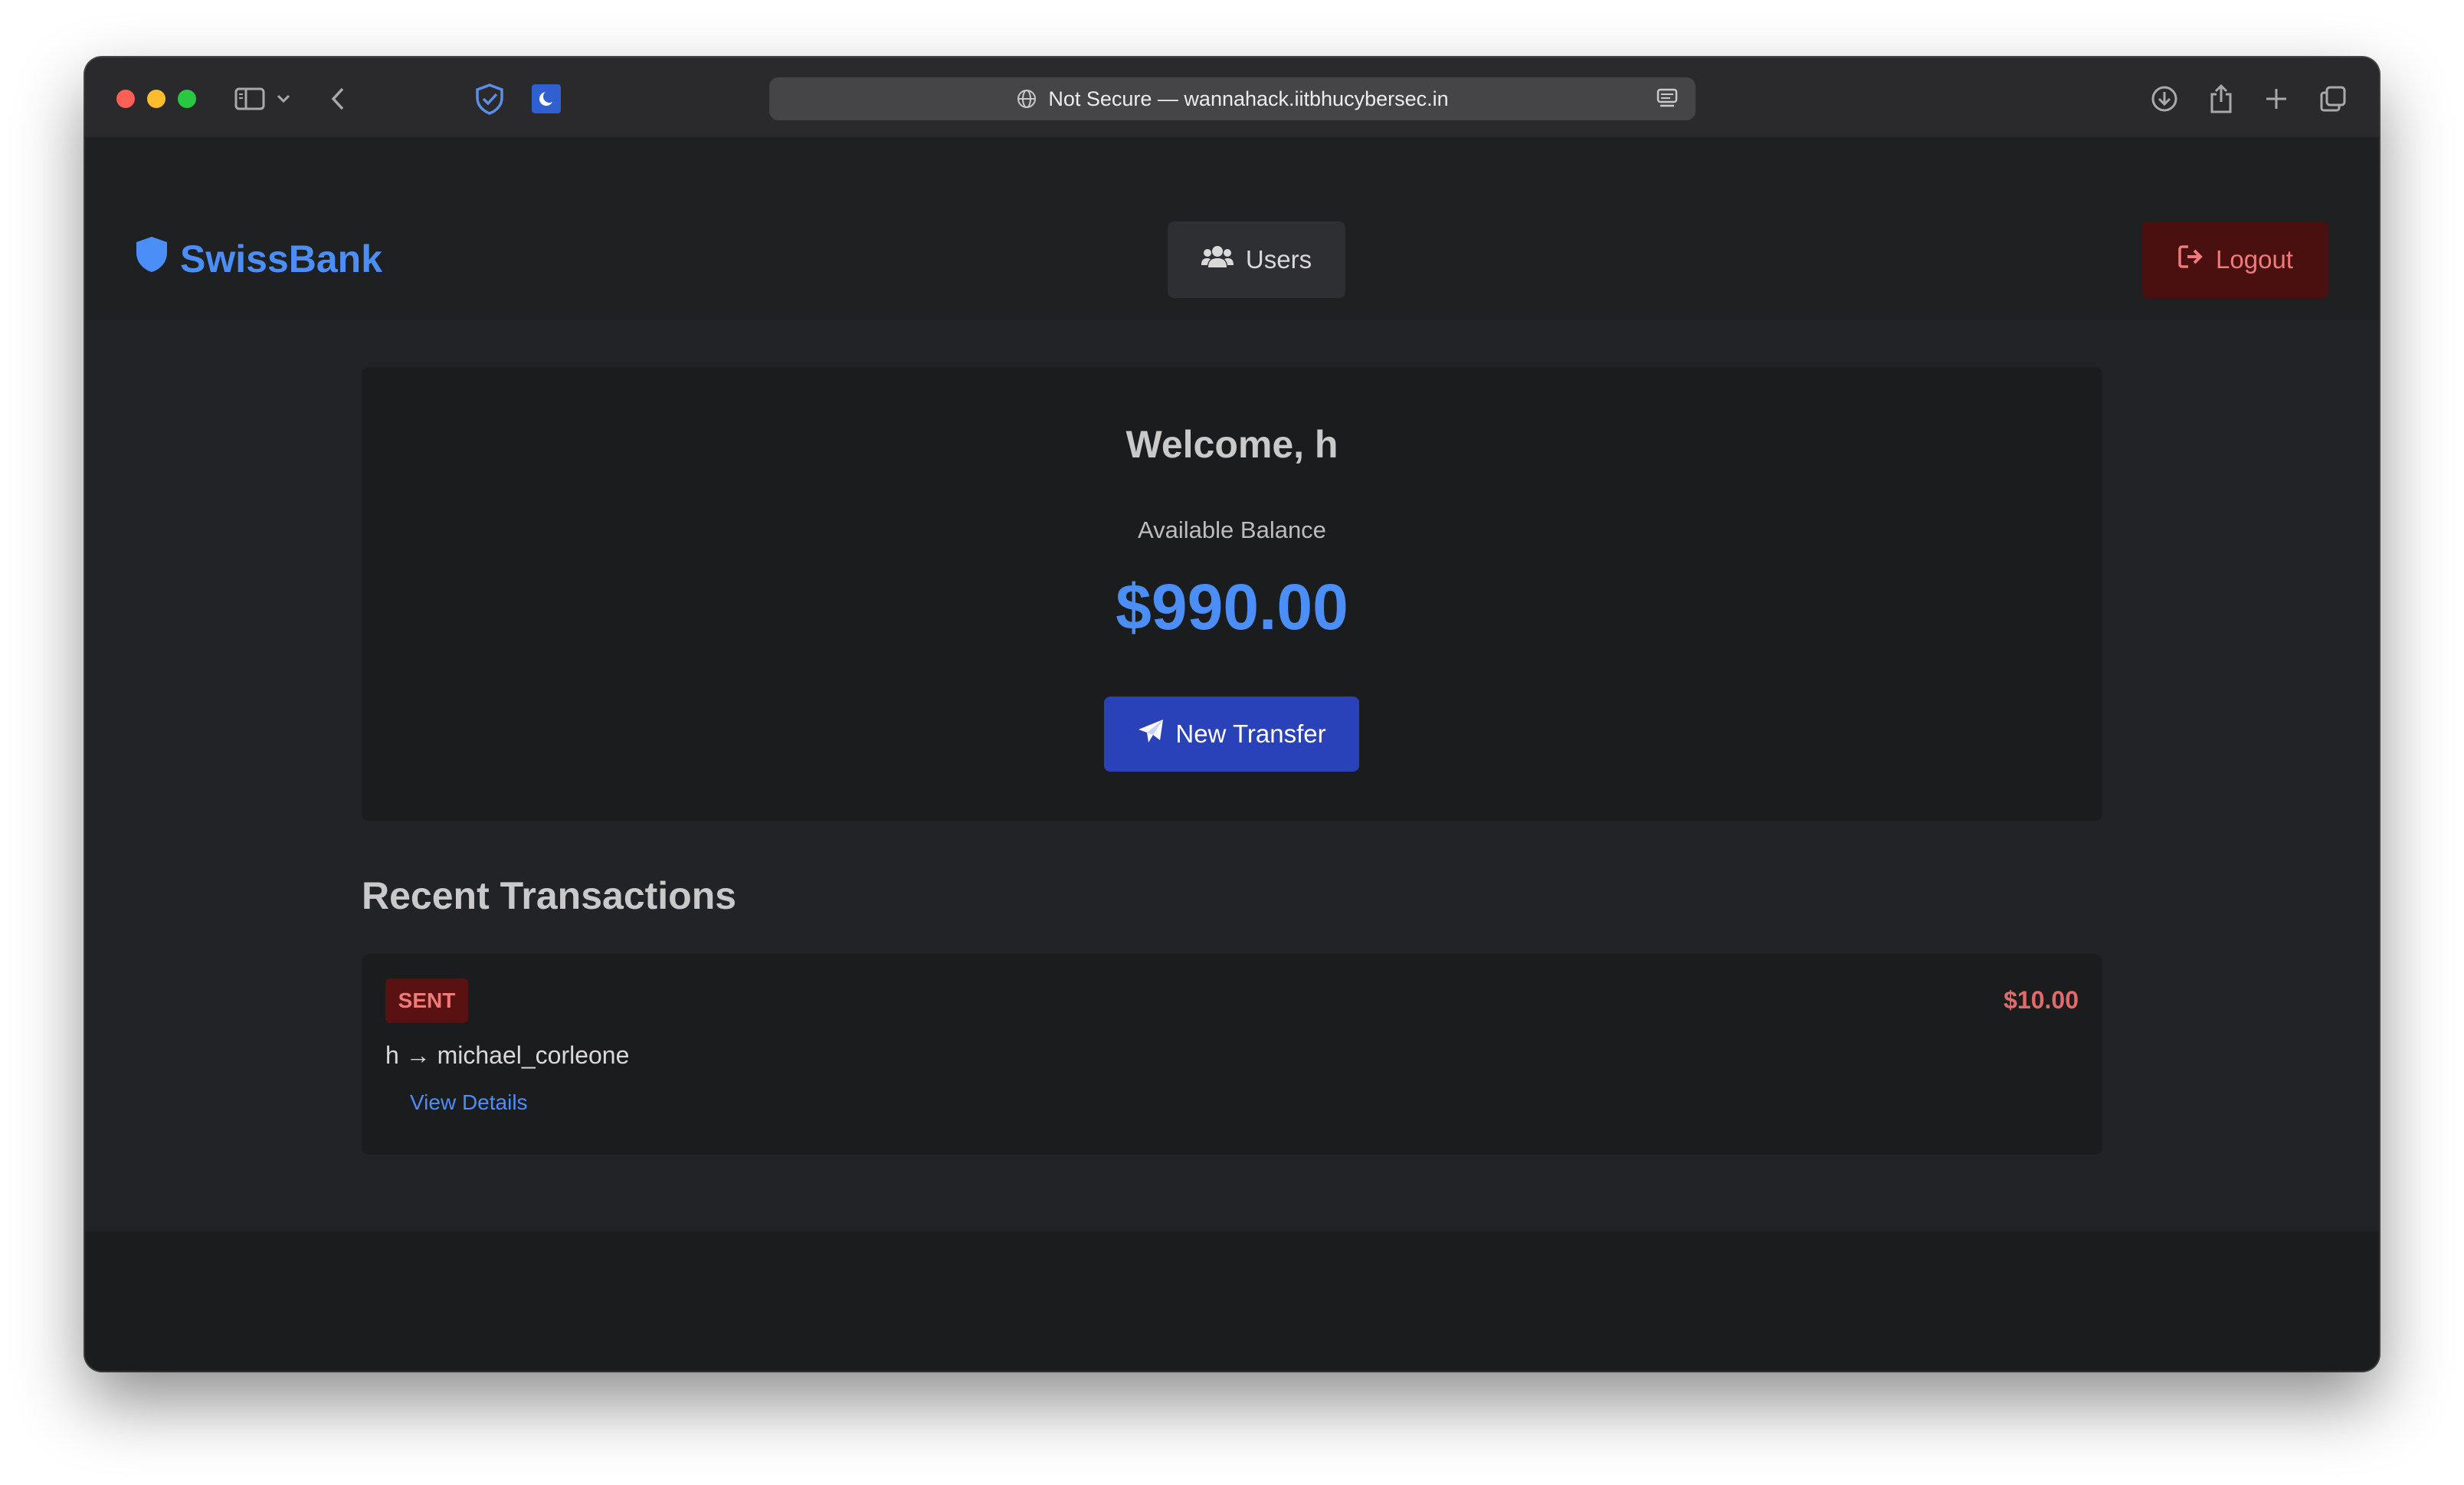  Describe the element at coordinates (546, 98) in the screenshot. I see `moon-icon` at that location.